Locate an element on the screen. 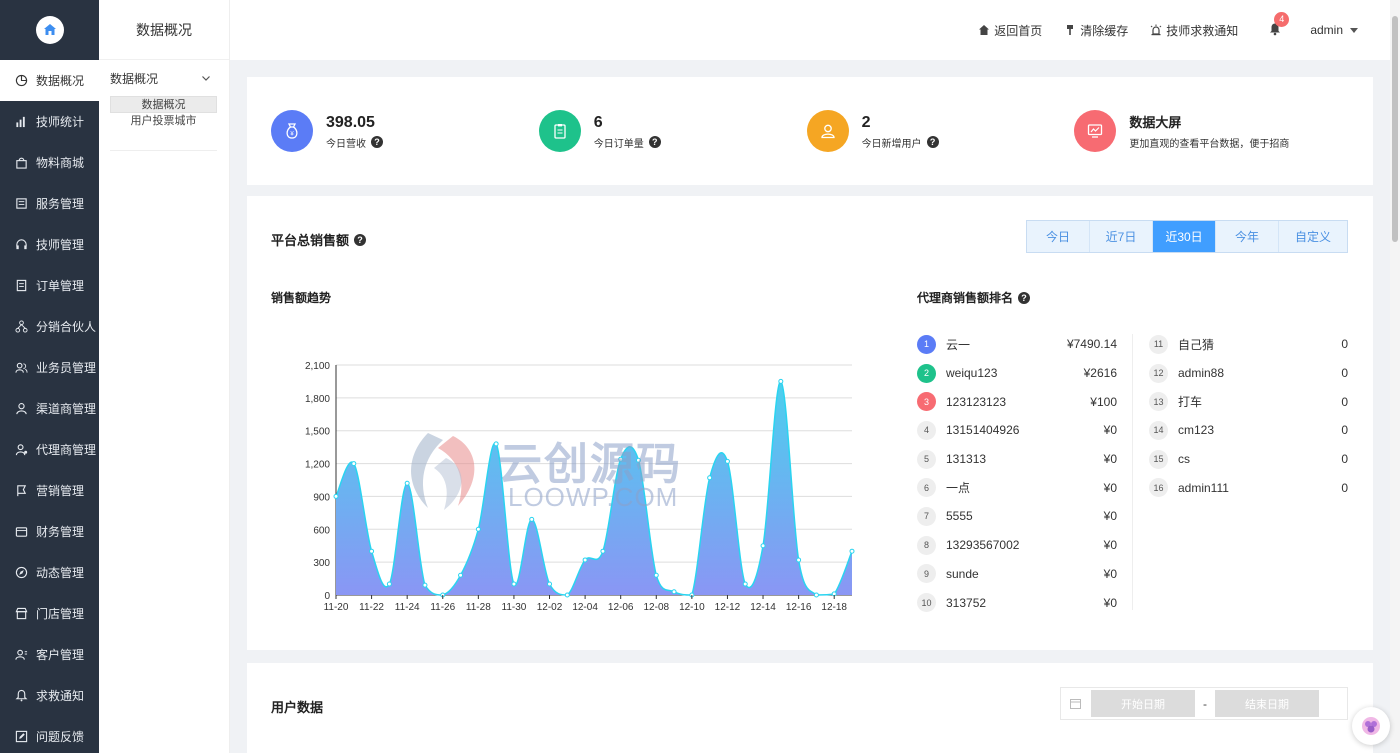  sidebar-item-4: 技师管理 is located at coordinates (49, 244).